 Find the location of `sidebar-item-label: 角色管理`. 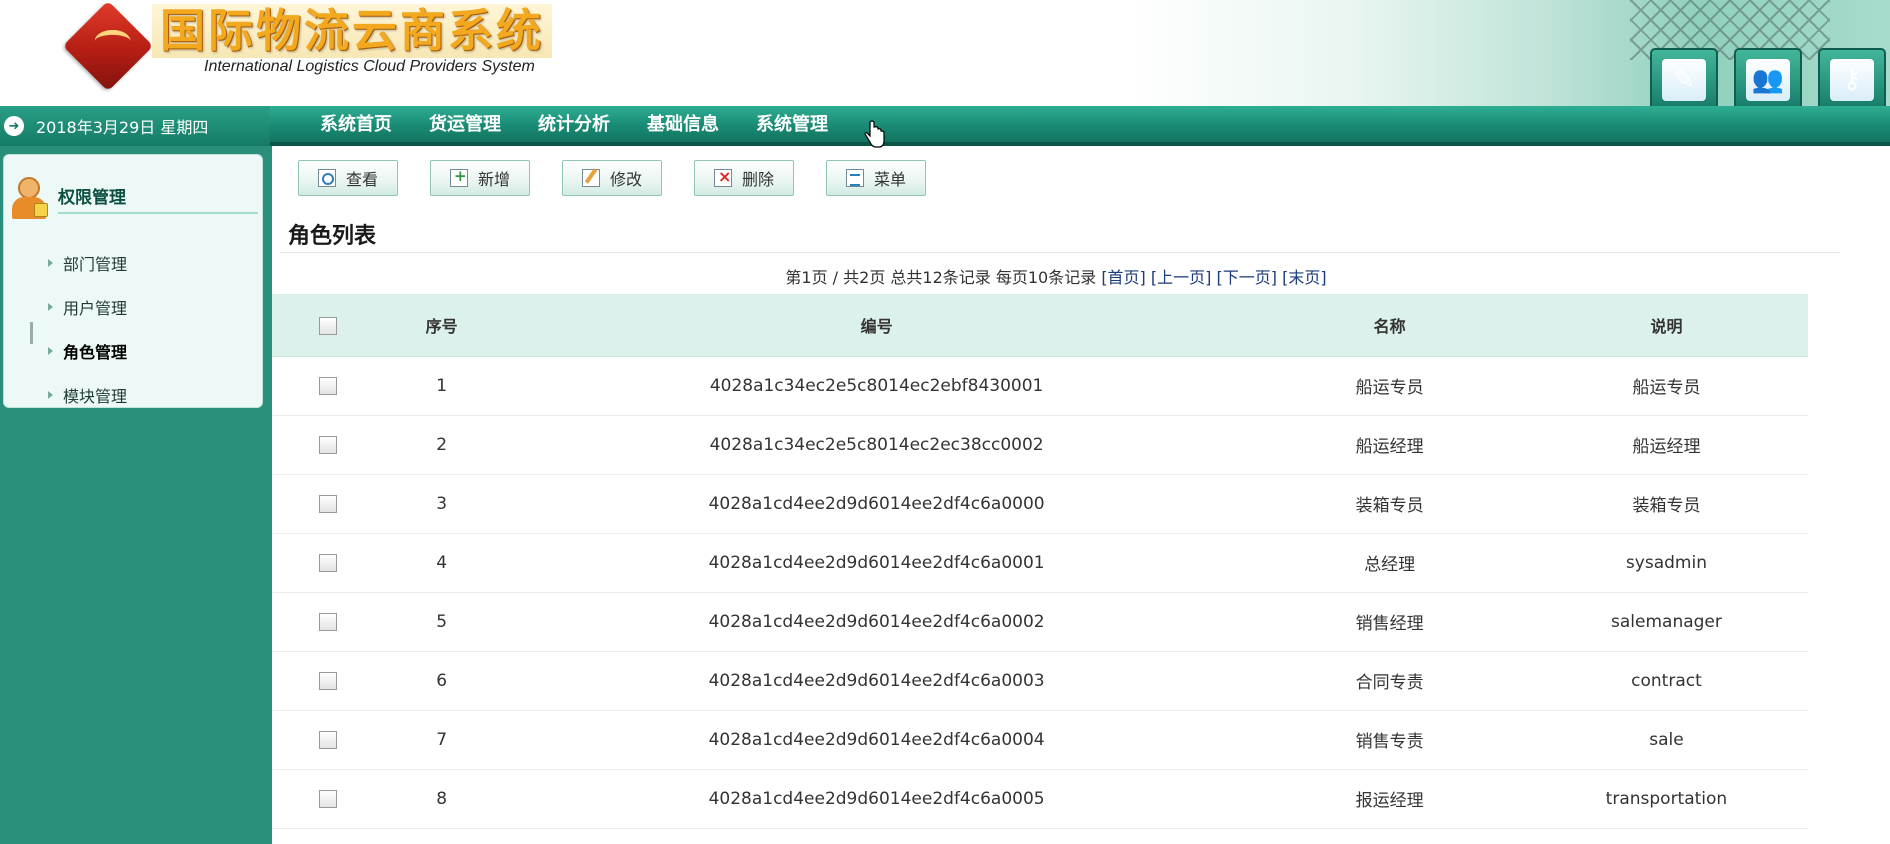

sidebar-item-label: 角色管理 is located at coordinates (95, 352).